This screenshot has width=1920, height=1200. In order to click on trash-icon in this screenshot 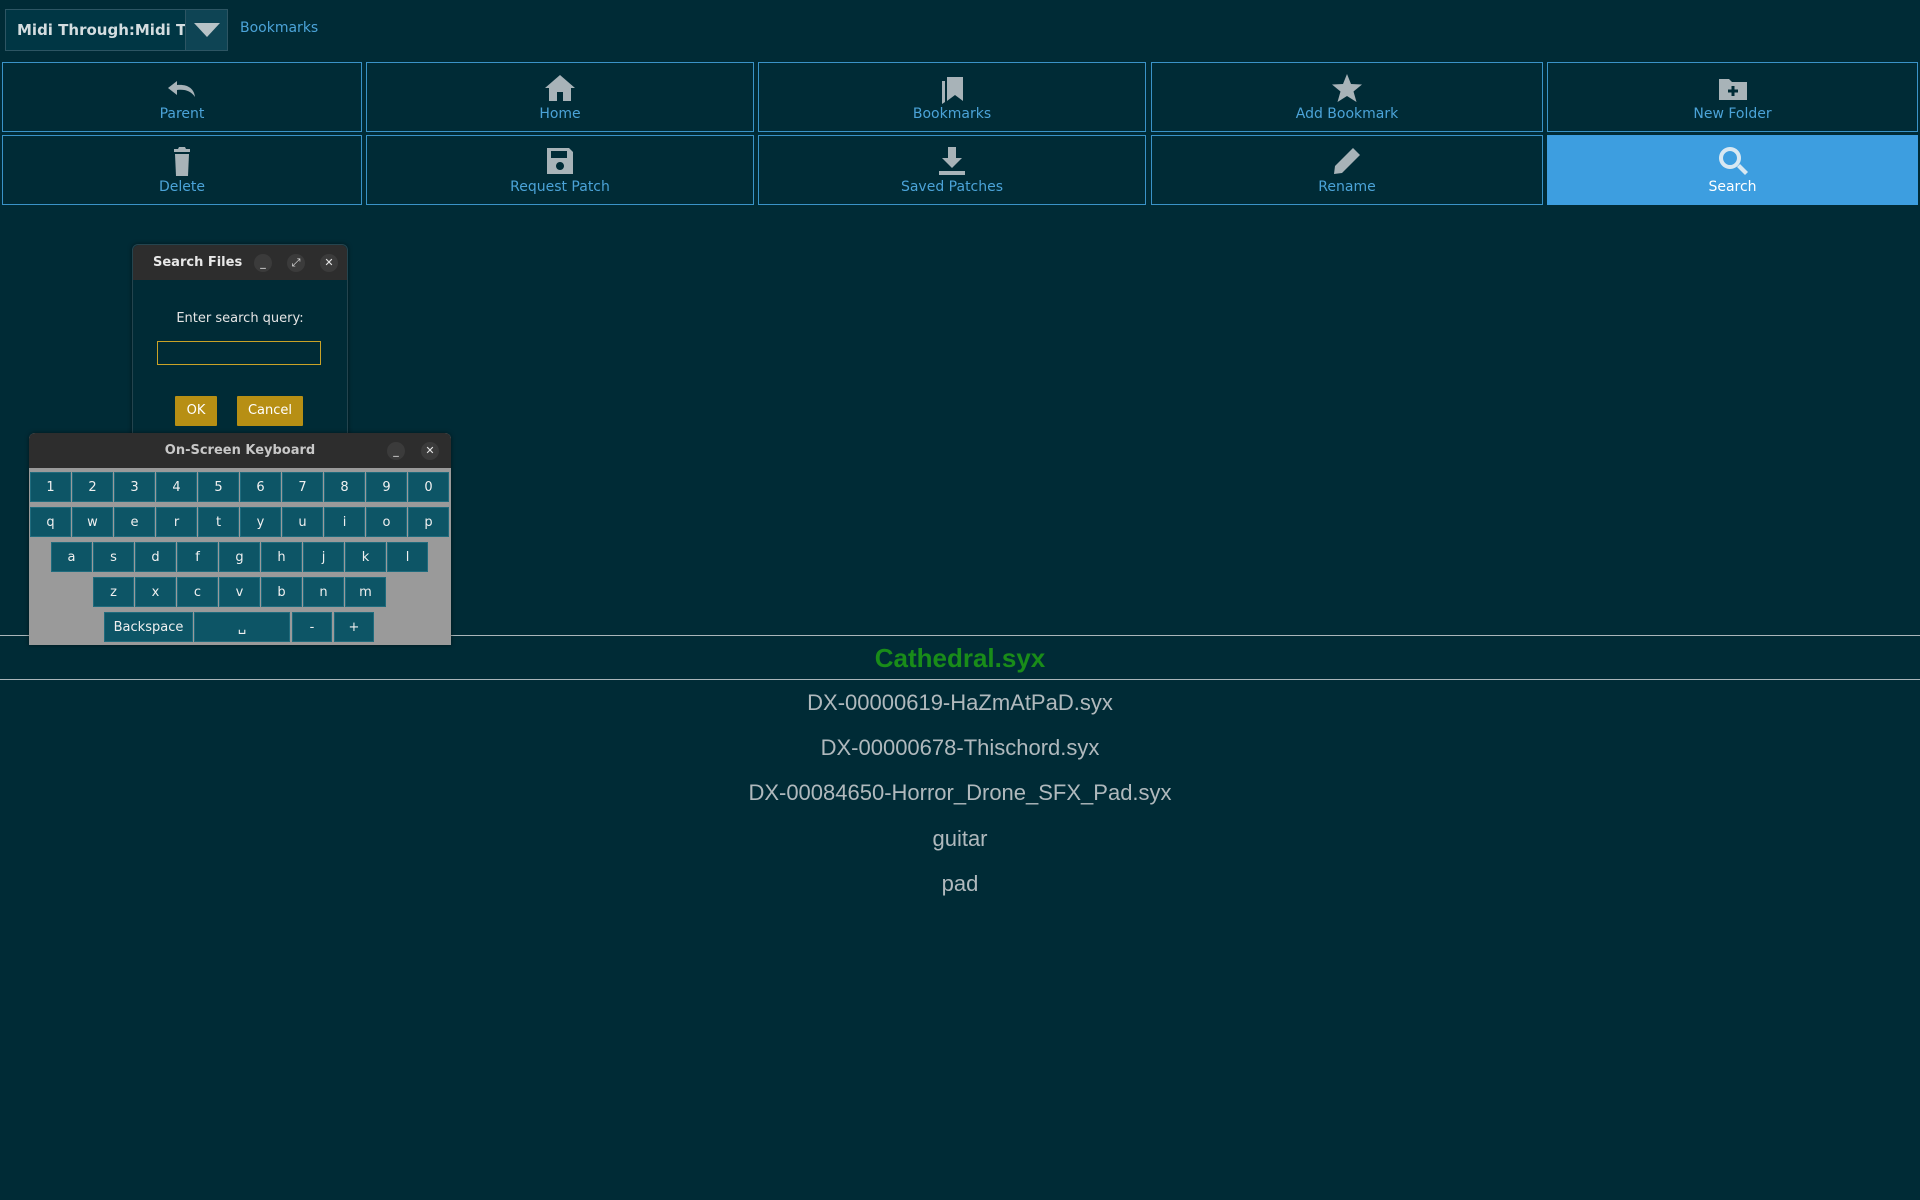, I will do `click(182, 161)`.